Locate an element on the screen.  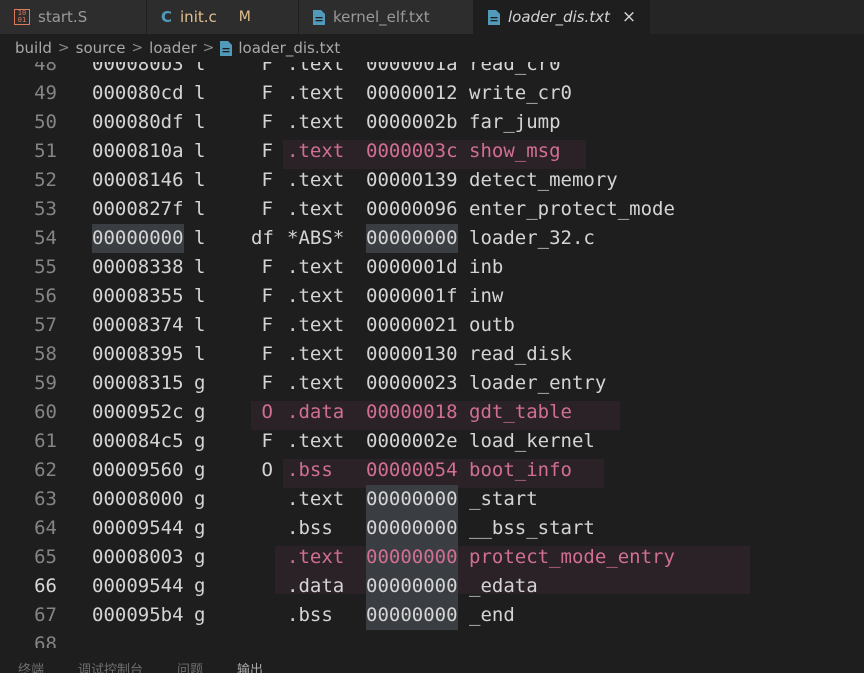
symbol-section: *ABS* is located at coordinates (316, 238).